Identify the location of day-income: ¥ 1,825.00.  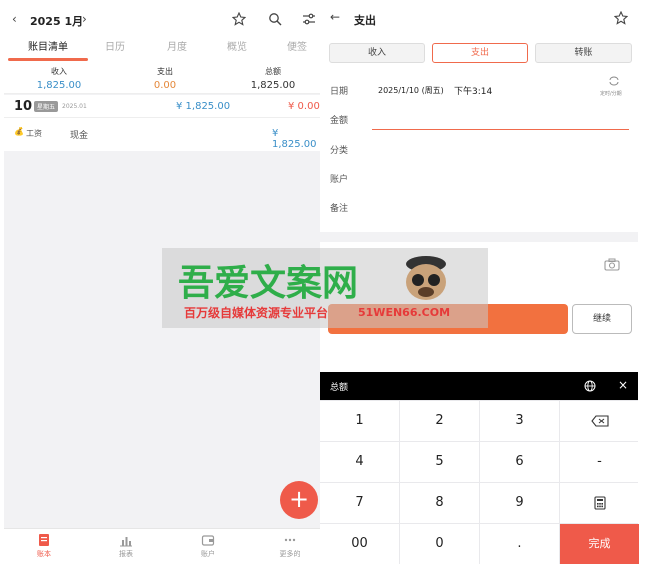
(203, 106).